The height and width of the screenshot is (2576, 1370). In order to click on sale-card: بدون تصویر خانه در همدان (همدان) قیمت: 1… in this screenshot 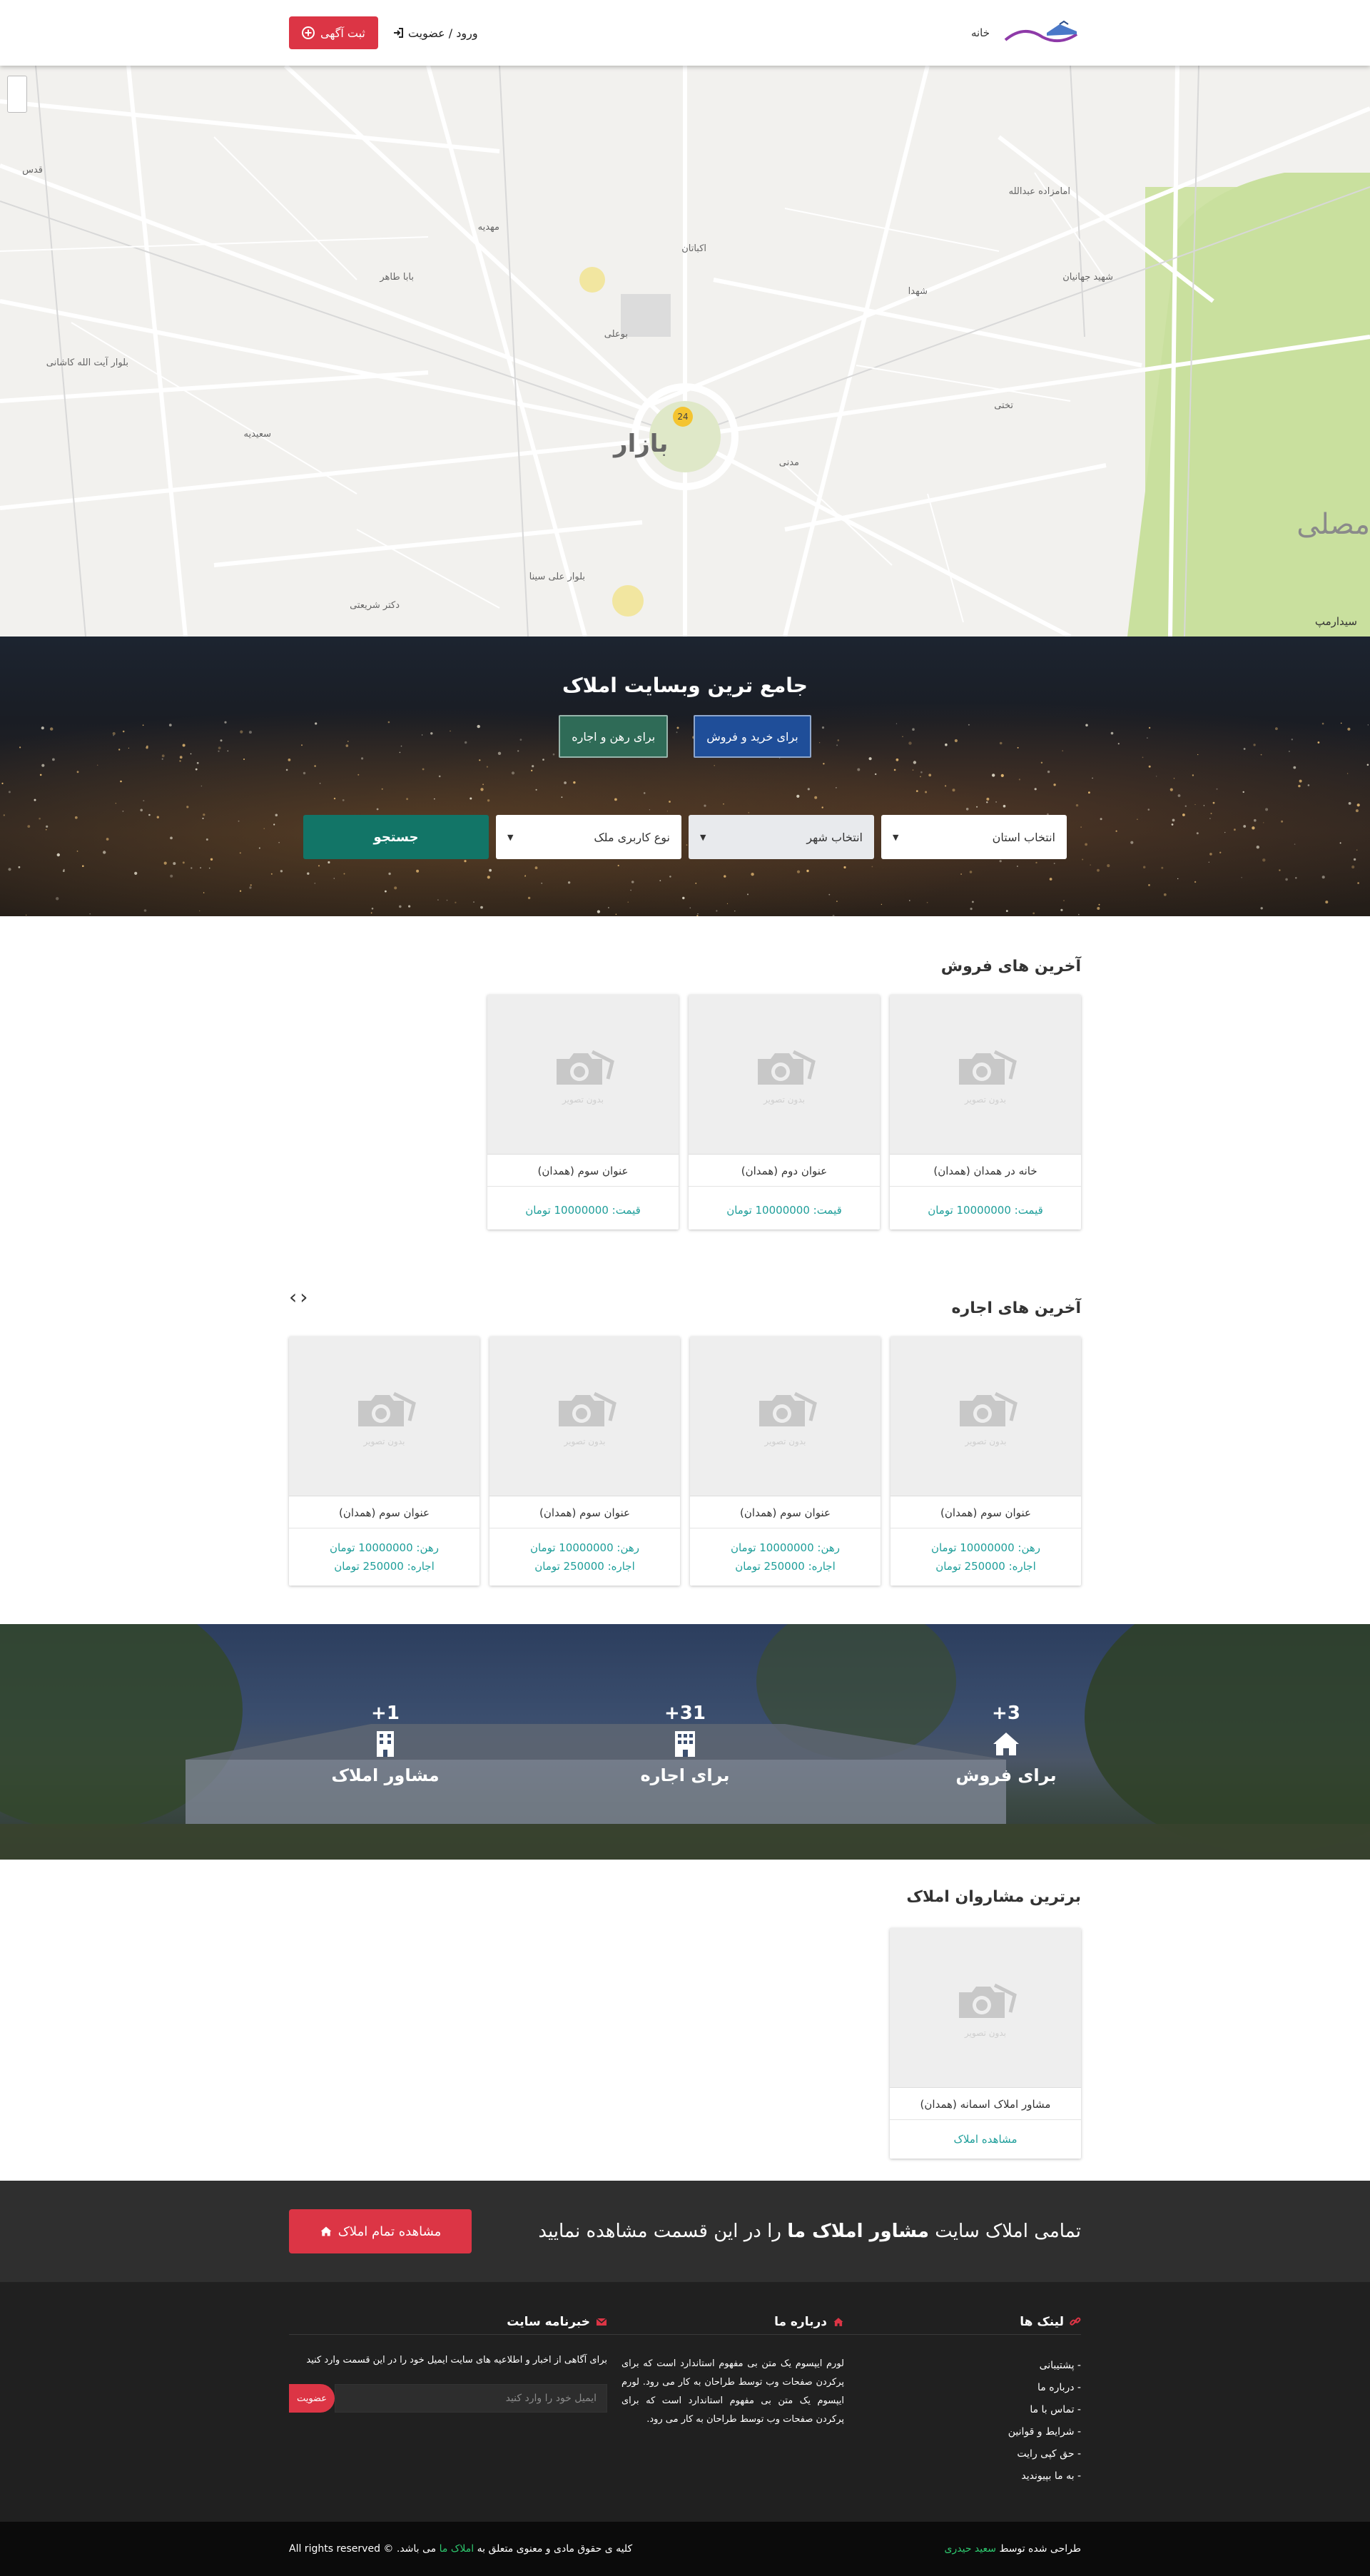, I will do `click(985, 1112)`.